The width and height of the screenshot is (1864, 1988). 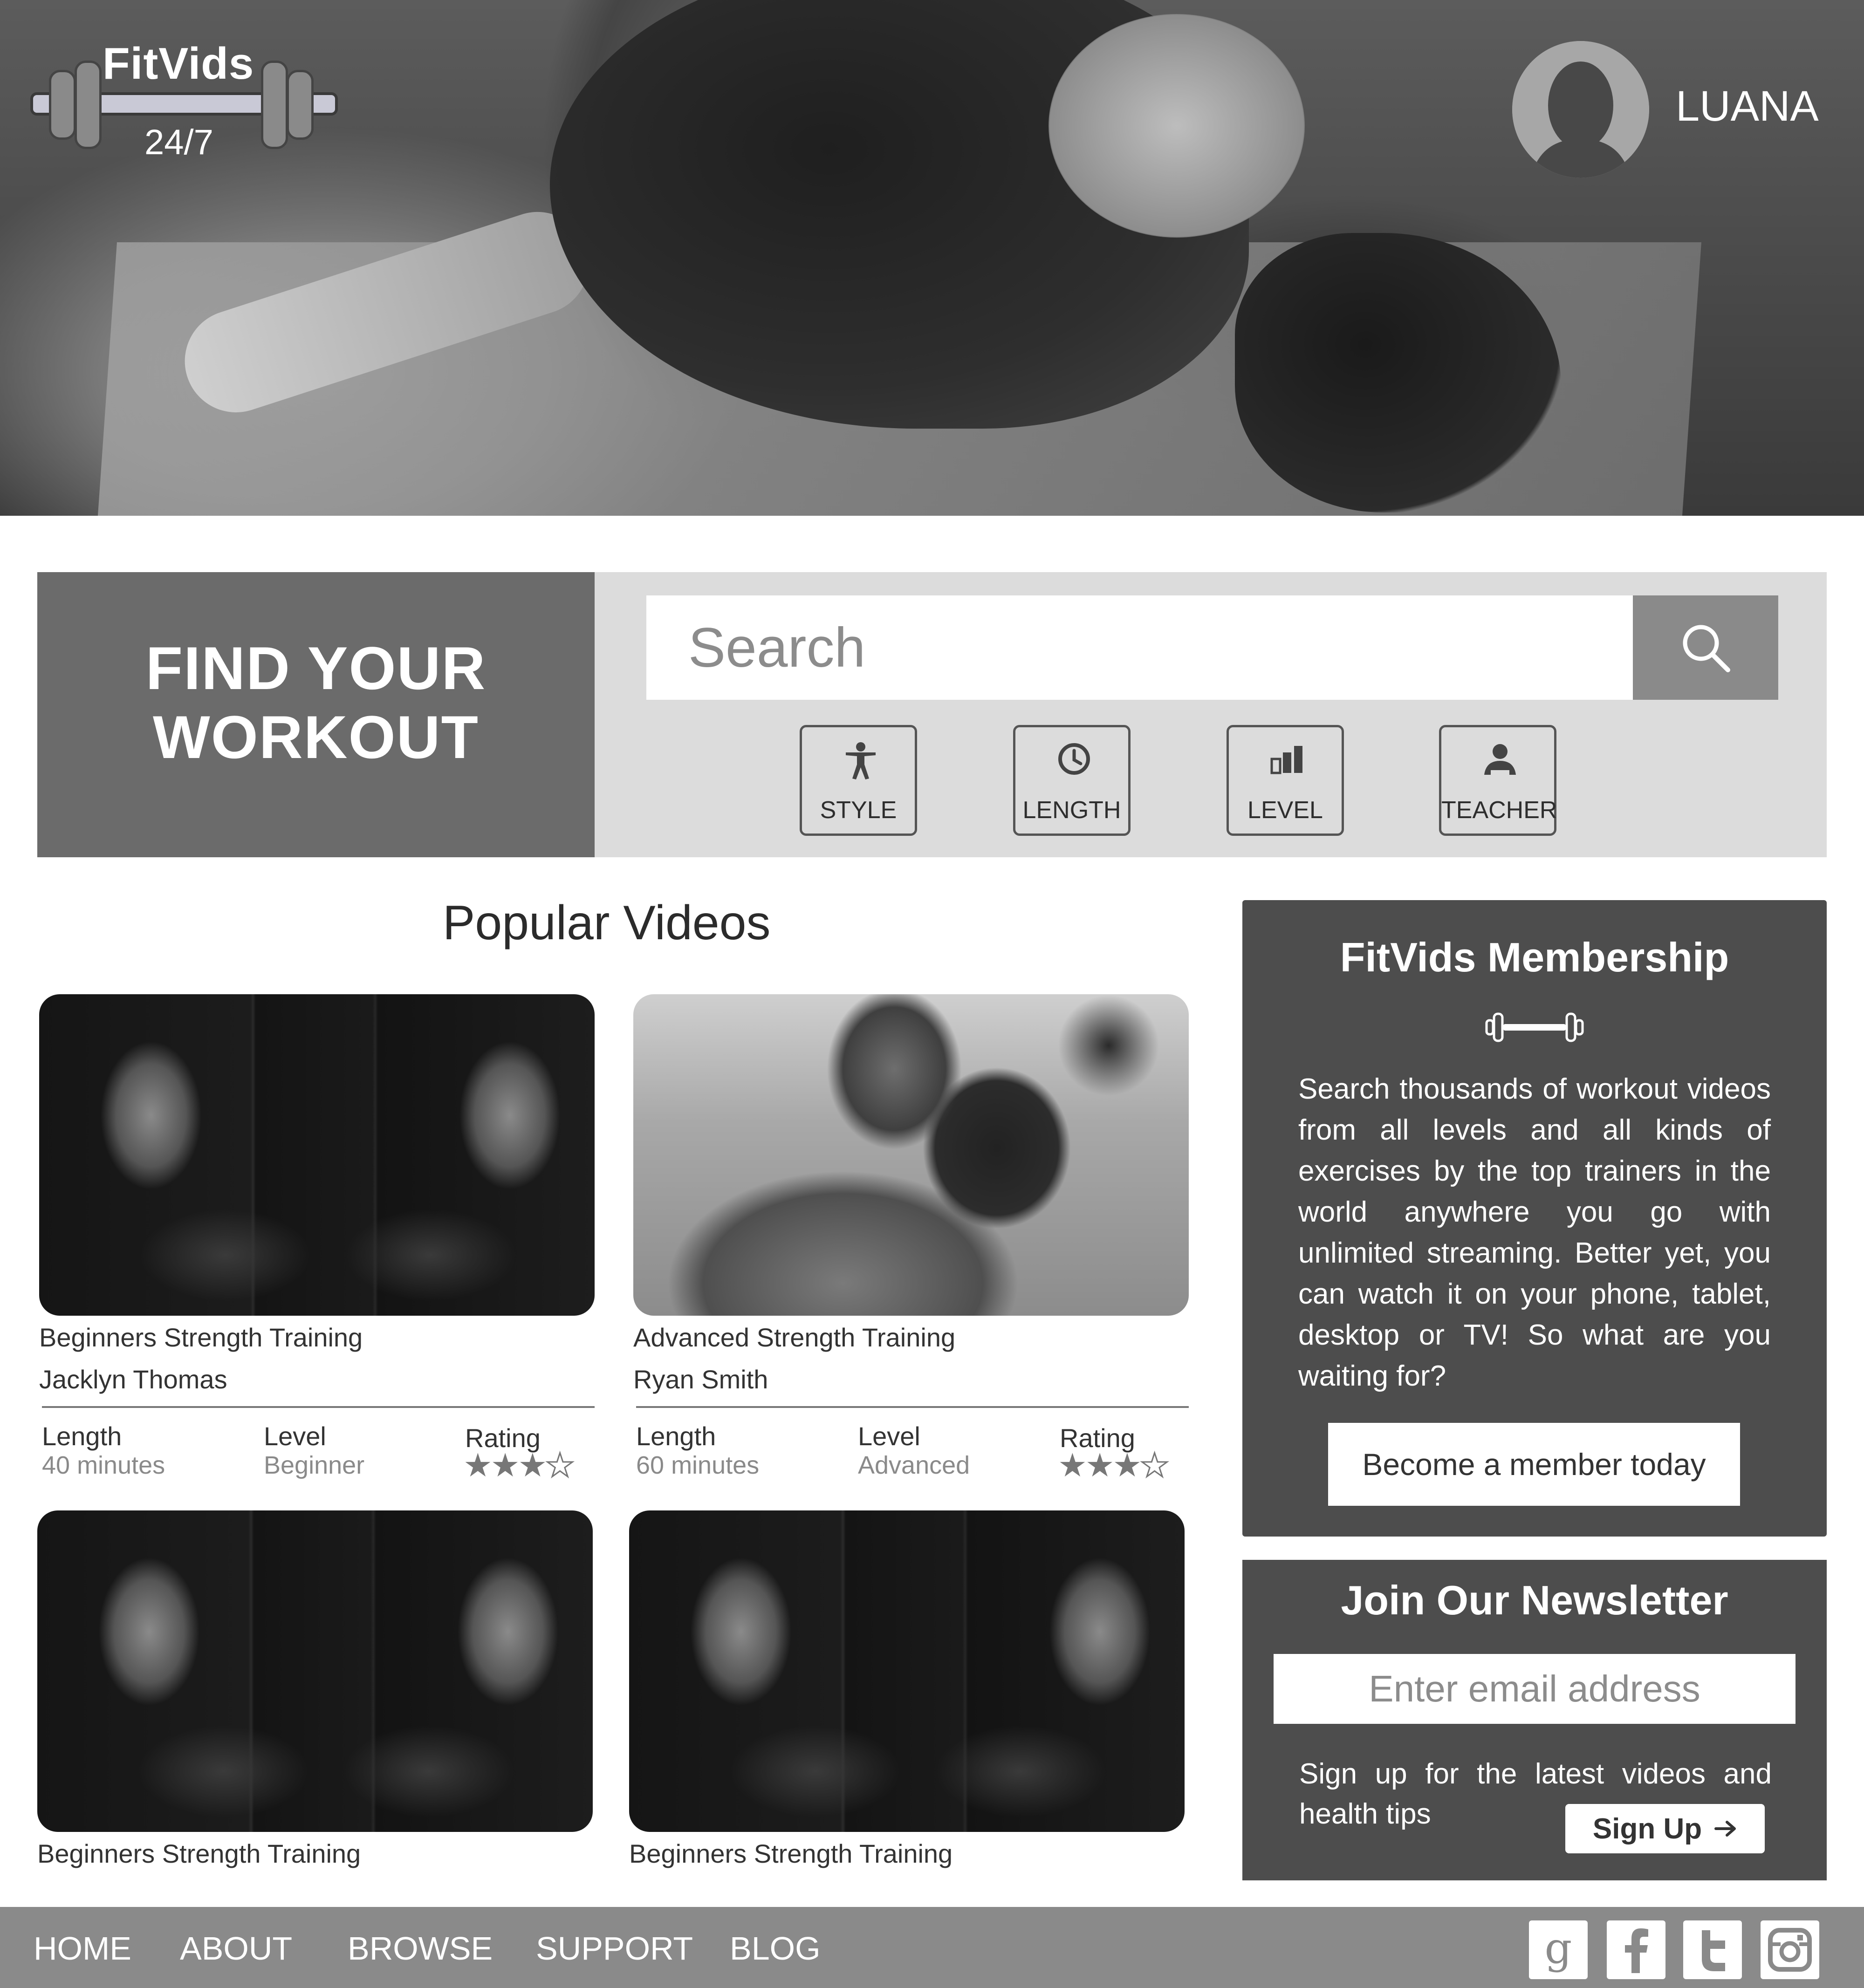 I want to click on newsletter-description-line1: Sign up for the latest videos and, so click(x=1535, y=1774).